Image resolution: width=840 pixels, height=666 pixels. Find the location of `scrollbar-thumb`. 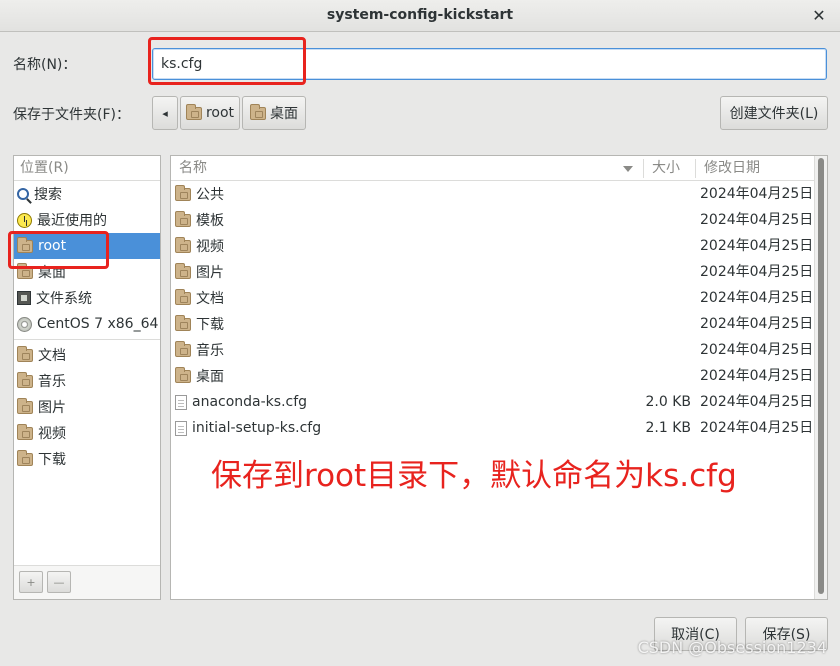

scrollbar-thumb is located at coordinates (821, 376).